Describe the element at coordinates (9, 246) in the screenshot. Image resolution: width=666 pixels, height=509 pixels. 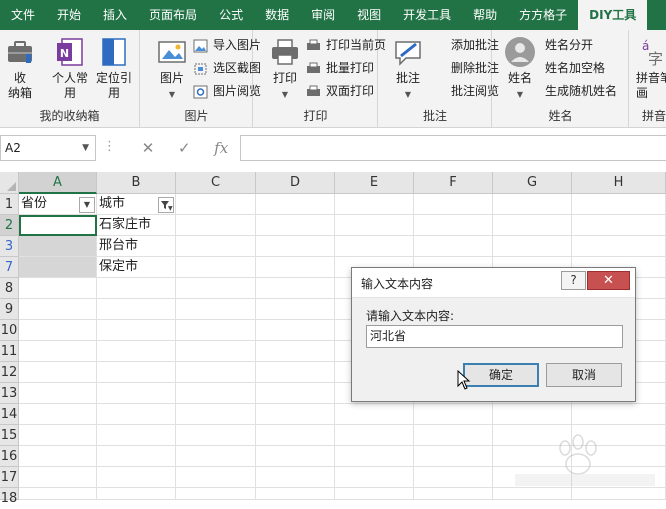
I see `row-header-3: 3` at that location.